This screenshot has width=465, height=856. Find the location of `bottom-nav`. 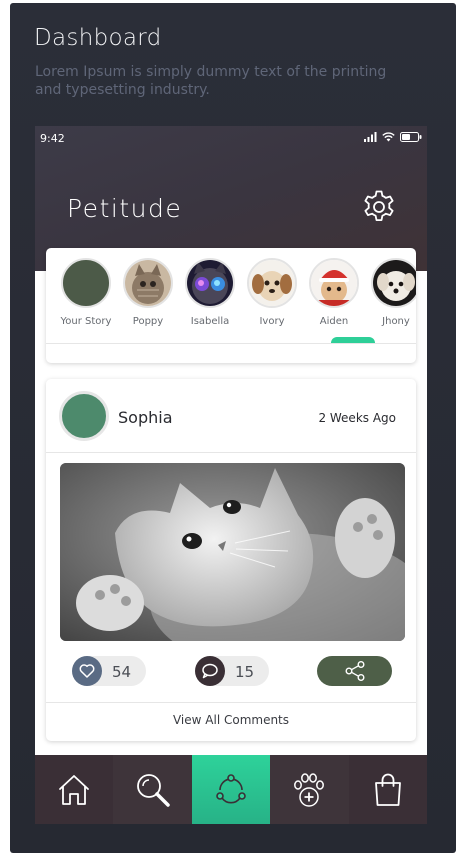

bottom-nav is located at coordinates (231, 789).